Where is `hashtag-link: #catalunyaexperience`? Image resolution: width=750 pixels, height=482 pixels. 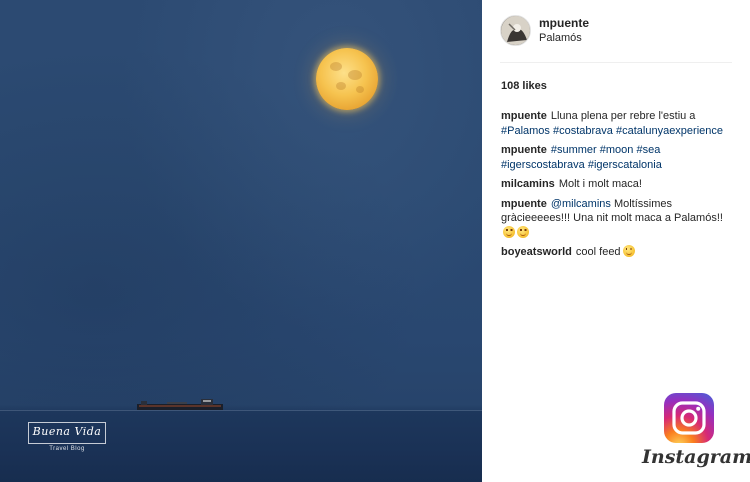
hashtag-link: #catalunyaexperience is located at coordinates (669, 131).